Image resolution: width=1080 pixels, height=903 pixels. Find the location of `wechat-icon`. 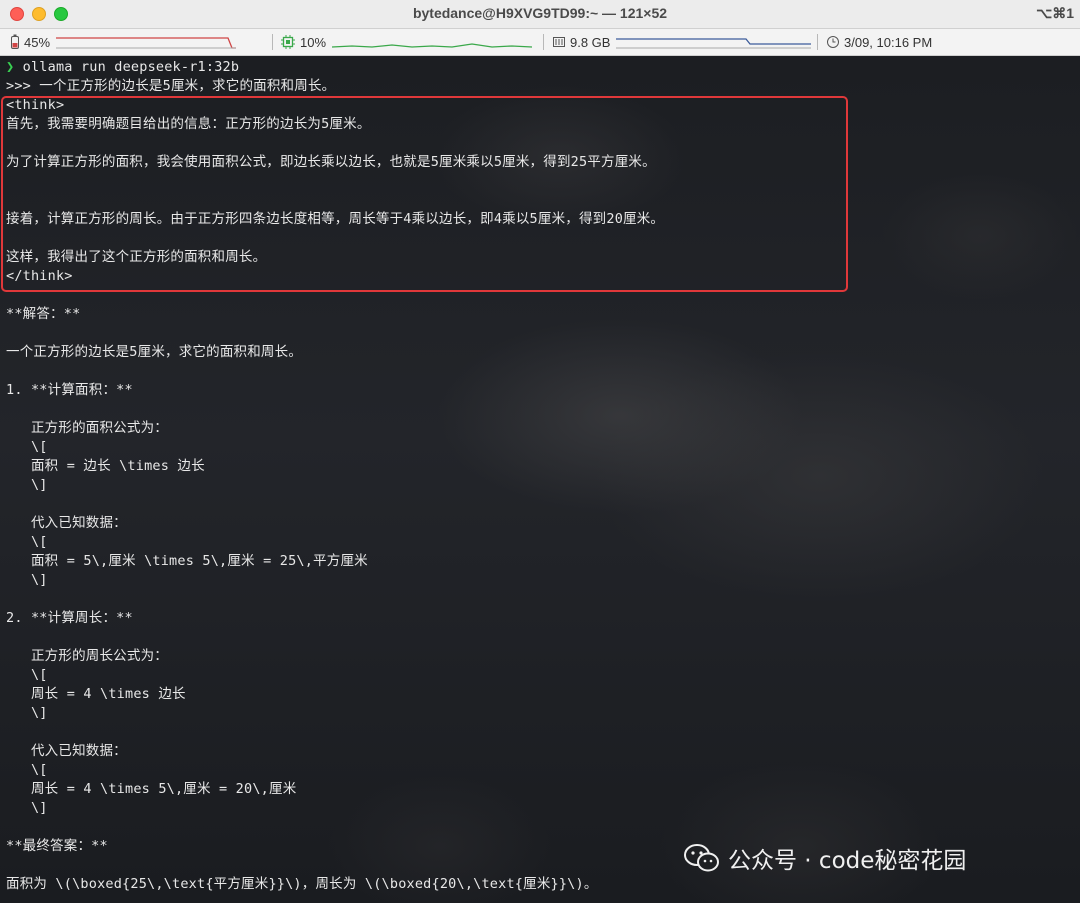

wechat-icon is located at coordinates (701, 858).